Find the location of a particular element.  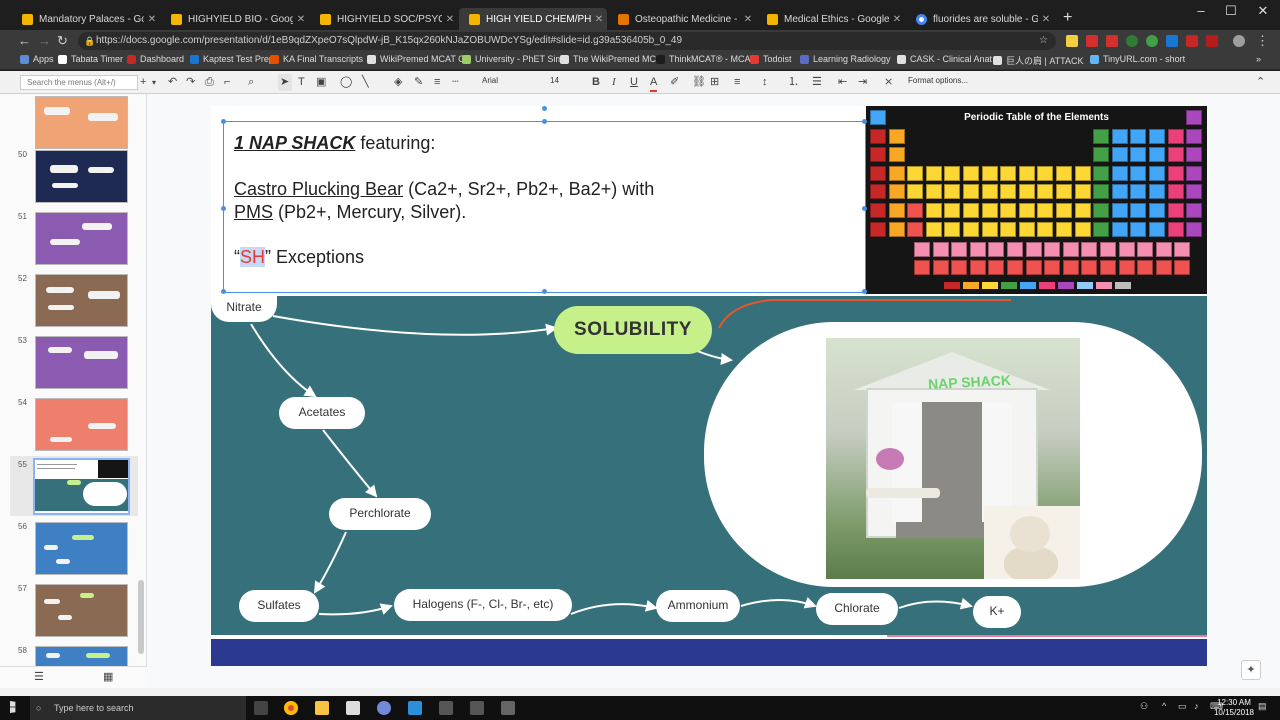

shape-icon: ◯ is located at coordinates (346, 82).